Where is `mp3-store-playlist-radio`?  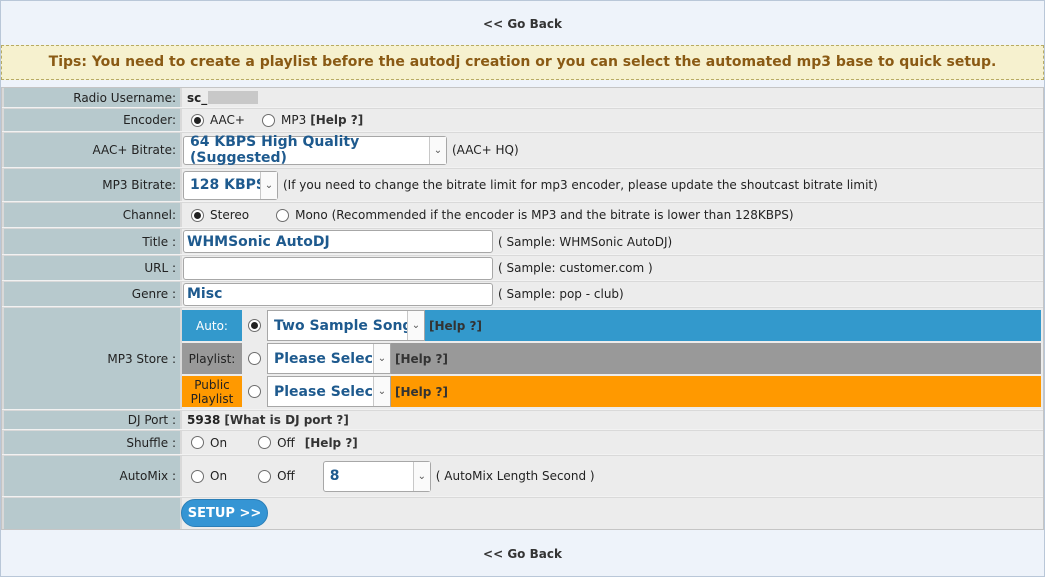
mp3-store-playlist-radio is located at coordinates (254, 358).